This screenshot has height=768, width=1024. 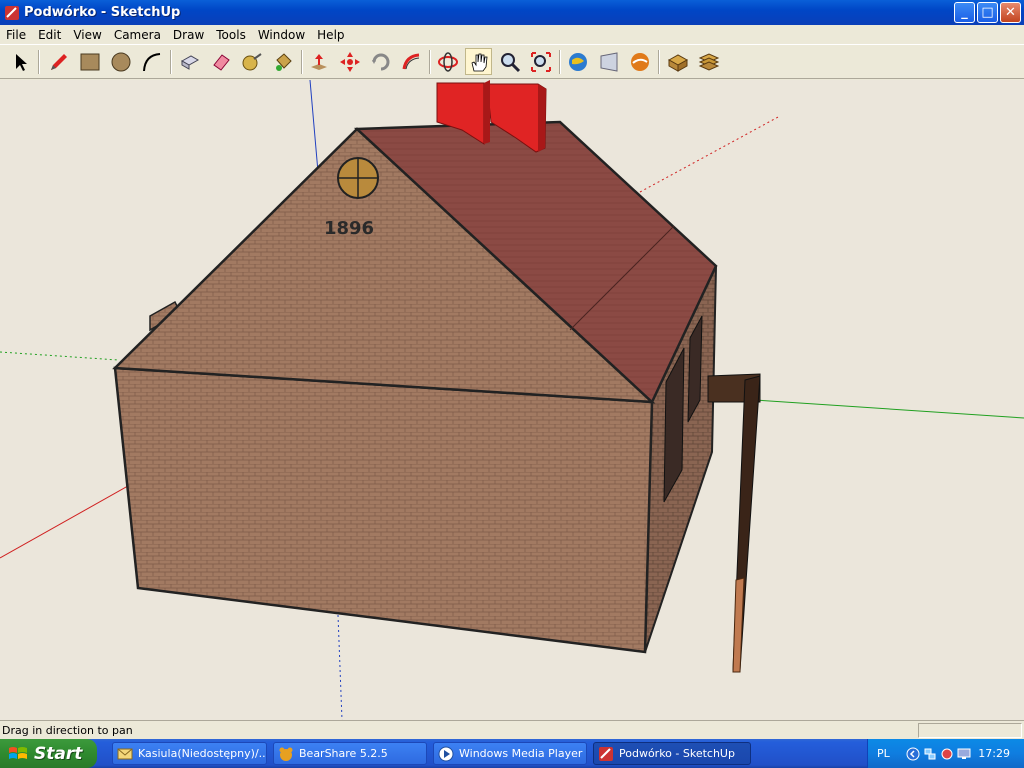 I want to click on pencil-tool-button, so click(x=58, y=61).